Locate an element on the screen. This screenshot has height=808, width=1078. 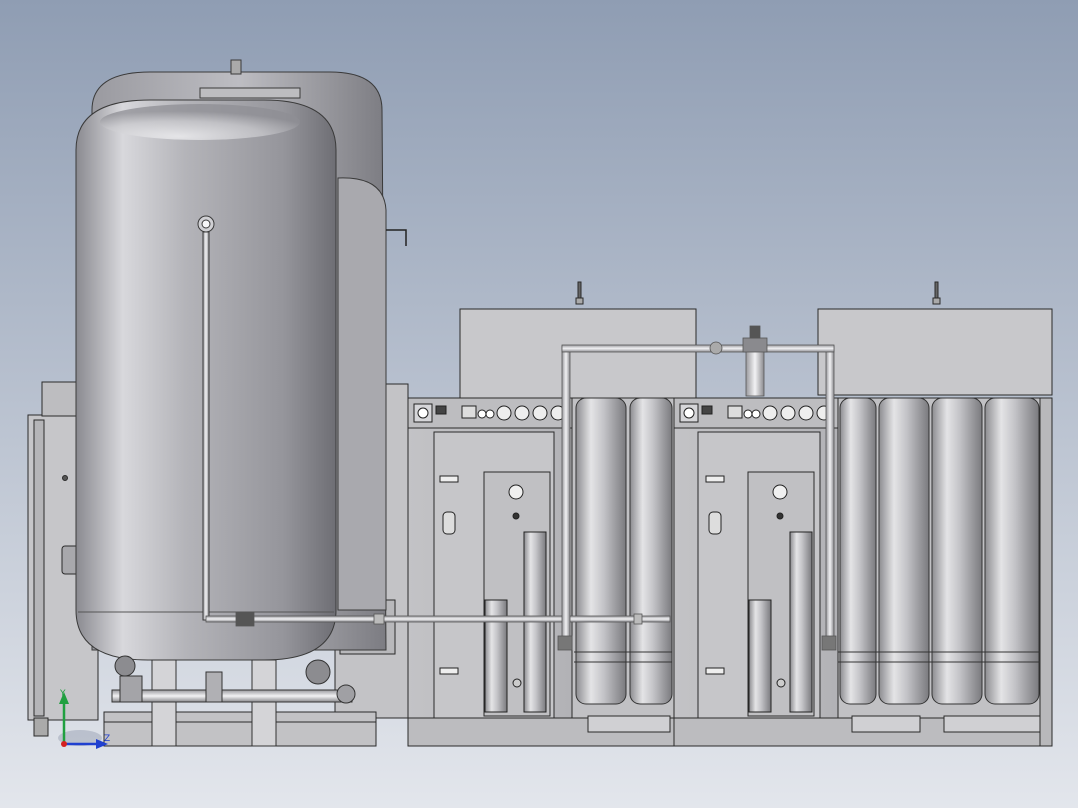
triad-y-label: Y is located at coordinates (62, 694).